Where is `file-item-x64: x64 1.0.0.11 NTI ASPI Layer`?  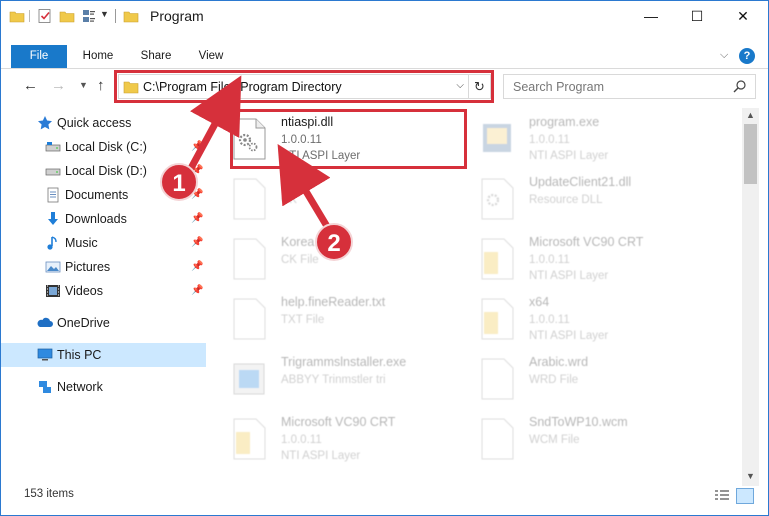 file-item-x64: x64 1.0.0.11 NTI ASPI Layer is located at coordinates (576, 320).